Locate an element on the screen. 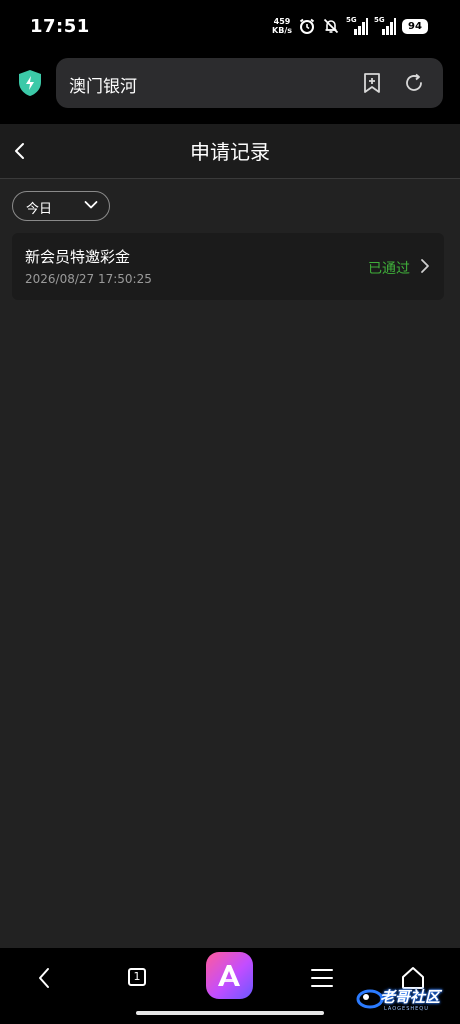 The height and width of the screenshot is (1024, 460). record-item: 新会员特邀彩金 2026/08/27 17:50:25 已通过 is located at coordinates (228, 266).